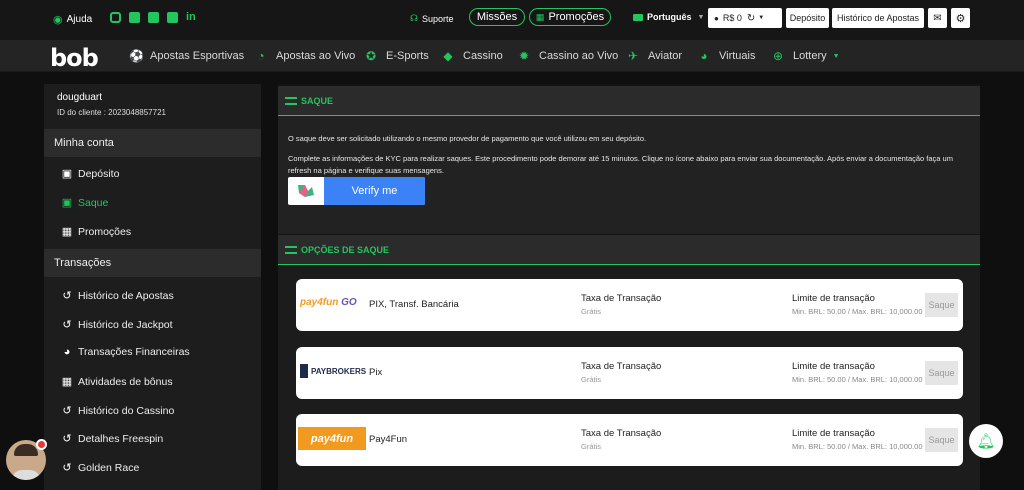 The width and height of the screenshot is (1024, 490). I want to click on avatar-hair, so click(26, 450).